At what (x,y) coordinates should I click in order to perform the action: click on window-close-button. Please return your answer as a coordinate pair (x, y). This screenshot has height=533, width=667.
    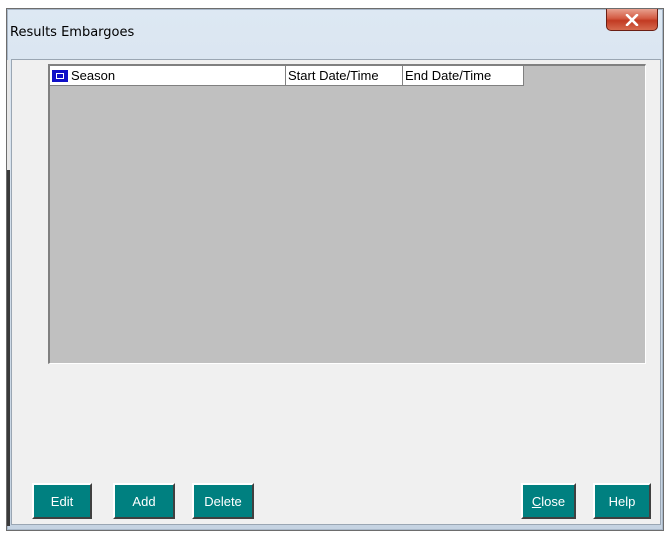
    Looking at the image, I should click on (632, 20).